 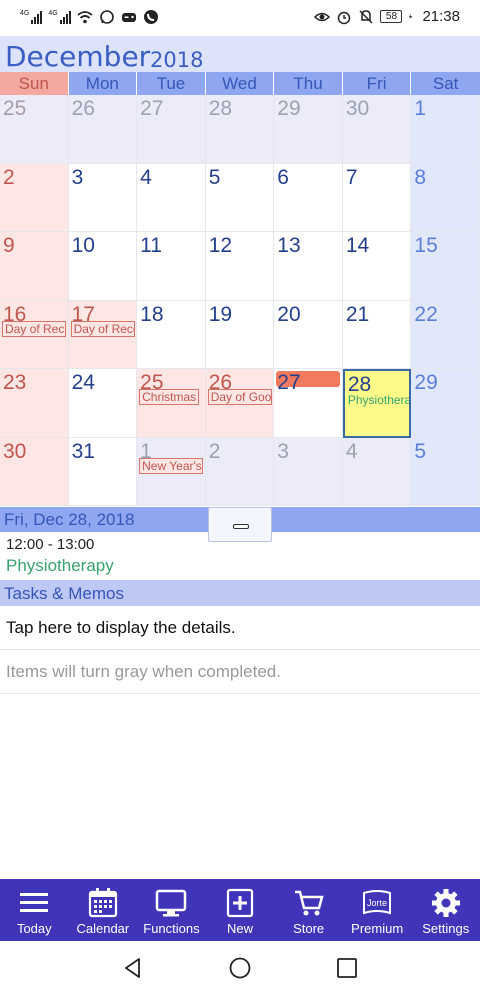 I want to click on day-cell: 8, so click(x=445, y=197).